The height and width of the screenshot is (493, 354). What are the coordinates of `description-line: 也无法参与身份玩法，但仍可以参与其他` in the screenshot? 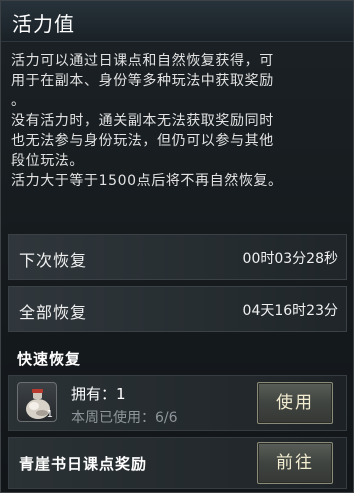 It's located at (142, 141).